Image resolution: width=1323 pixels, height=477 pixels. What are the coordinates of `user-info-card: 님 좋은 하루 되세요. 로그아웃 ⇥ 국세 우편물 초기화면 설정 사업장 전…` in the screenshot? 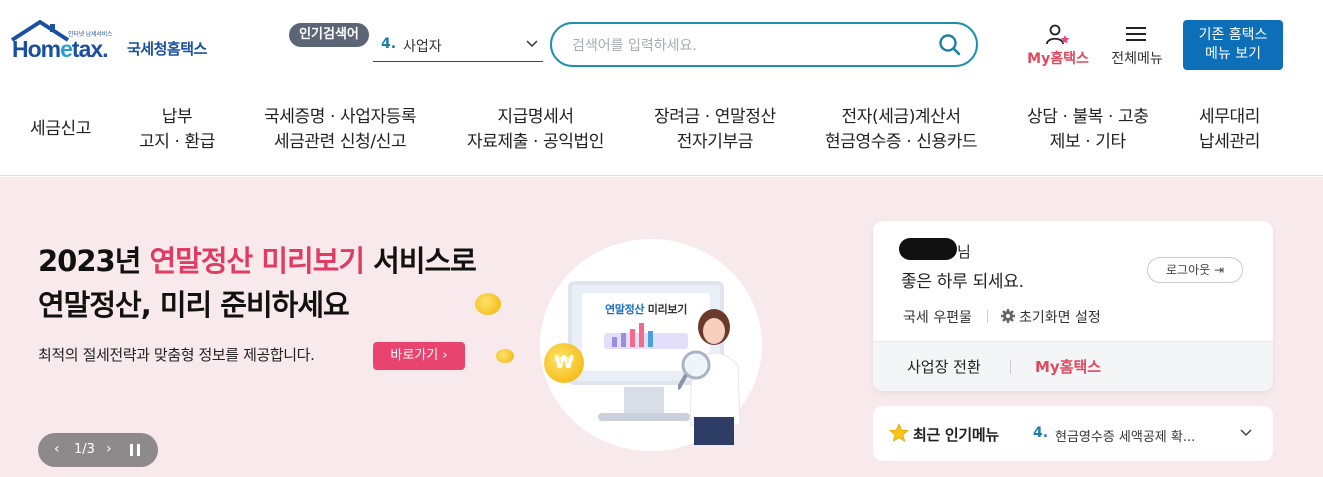 It's located at (1073, 306).